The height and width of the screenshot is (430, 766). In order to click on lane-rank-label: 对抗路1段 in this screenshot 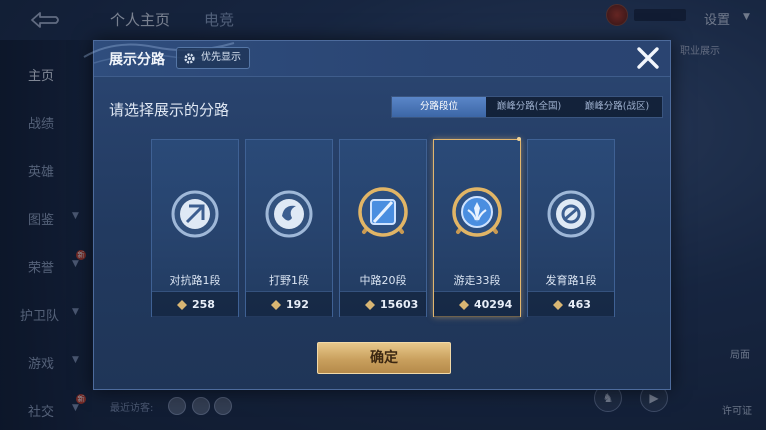, I will do `click(195, 280)`.